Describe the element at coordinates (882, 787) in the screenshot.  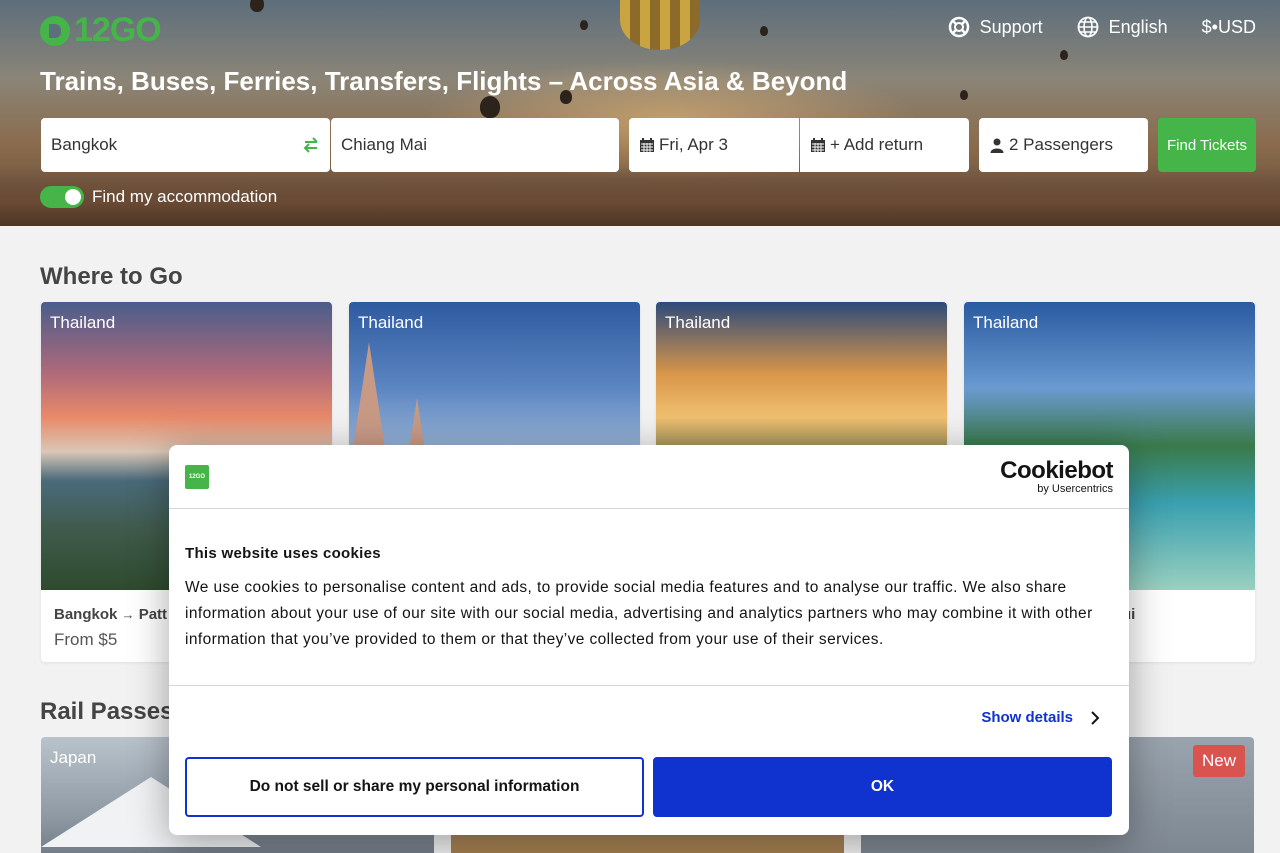
I see `ok-button: OK` at that location.